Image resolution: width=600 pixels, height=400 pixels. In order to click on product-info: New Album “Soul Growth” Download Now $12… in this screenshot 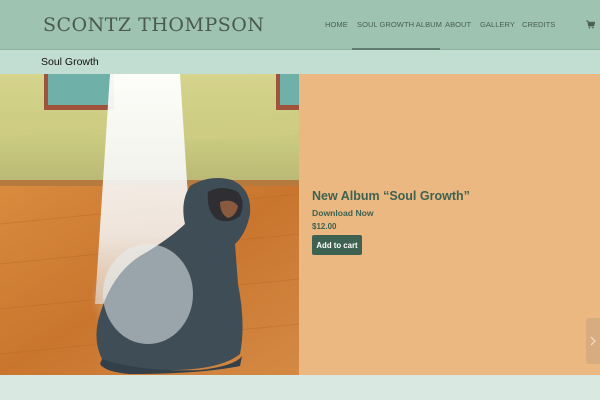, I will do `click(442, 222)`.